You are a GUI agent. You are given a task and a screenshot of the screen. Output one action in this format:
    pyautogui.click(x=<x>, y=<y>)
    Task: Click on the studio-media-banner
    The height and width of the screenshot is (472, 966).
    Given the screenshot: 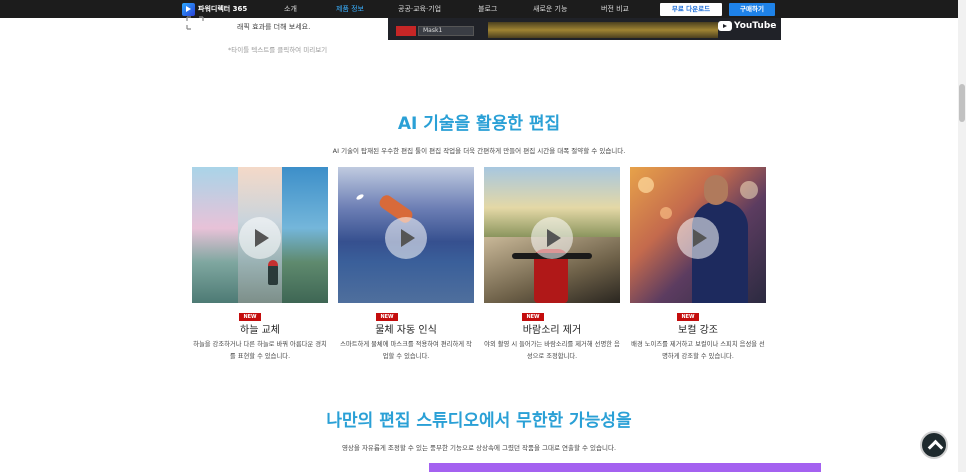 What is the action you would take?
    pyautogui.click(x=625, y=467)
    